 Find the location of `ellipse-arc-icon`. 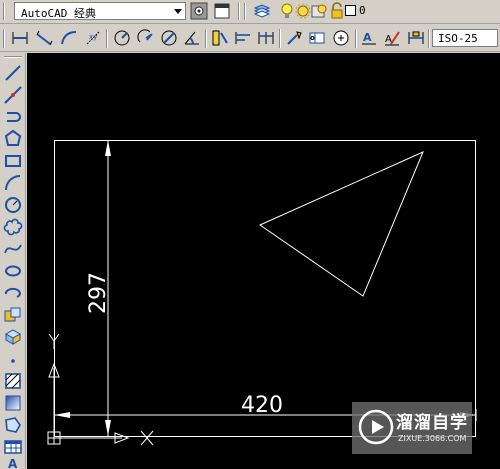

ellipse-arc-icon is located at coordinates (12, 292).